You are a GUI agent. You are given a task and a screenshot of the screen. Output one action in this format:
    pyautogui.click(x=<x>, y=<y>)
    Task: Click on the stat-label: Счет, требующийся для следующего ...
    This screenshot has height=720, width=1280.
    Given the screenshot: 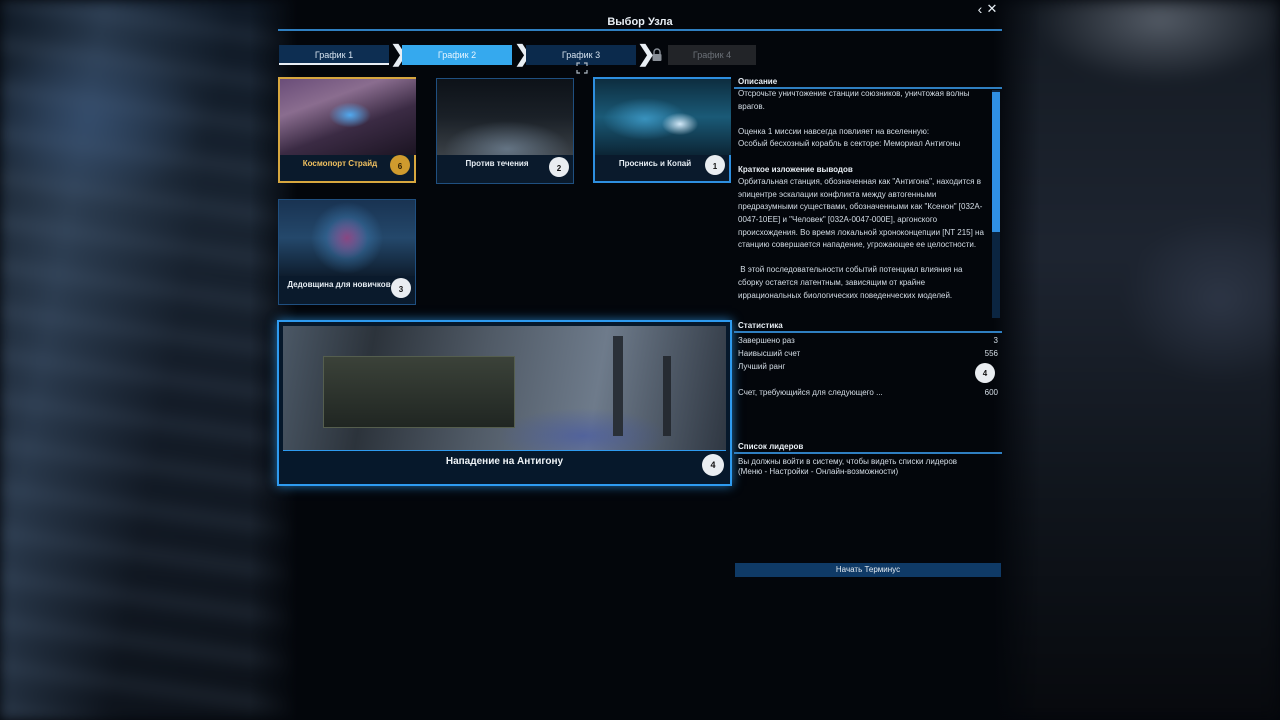 What is the action you would take?
    pyautogui.click(x=810, y=392)
    